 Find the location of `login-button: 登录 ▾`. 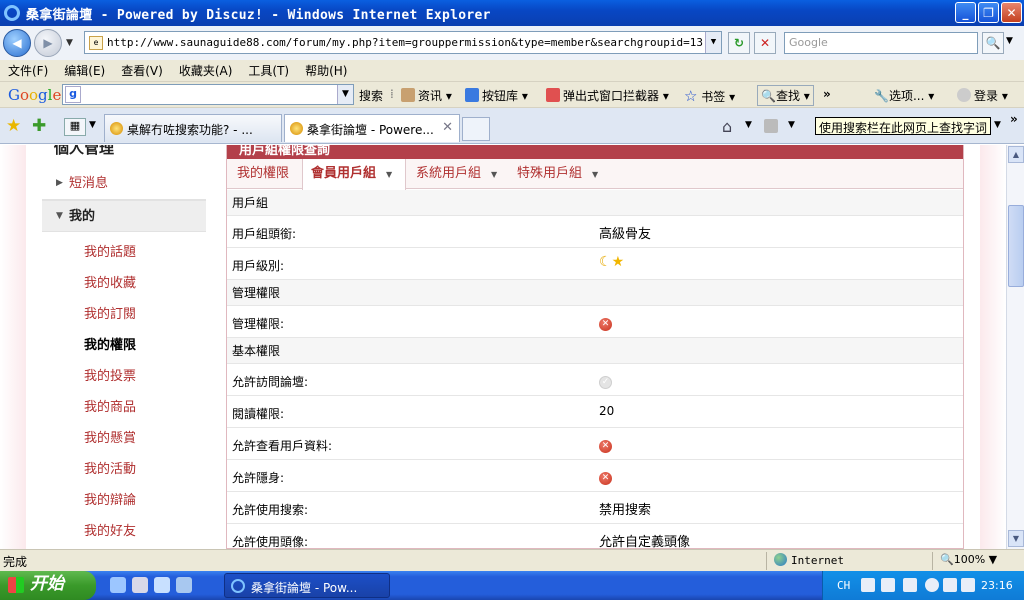

login-button: 登录 ▾ is located at coordinates (982, 95).